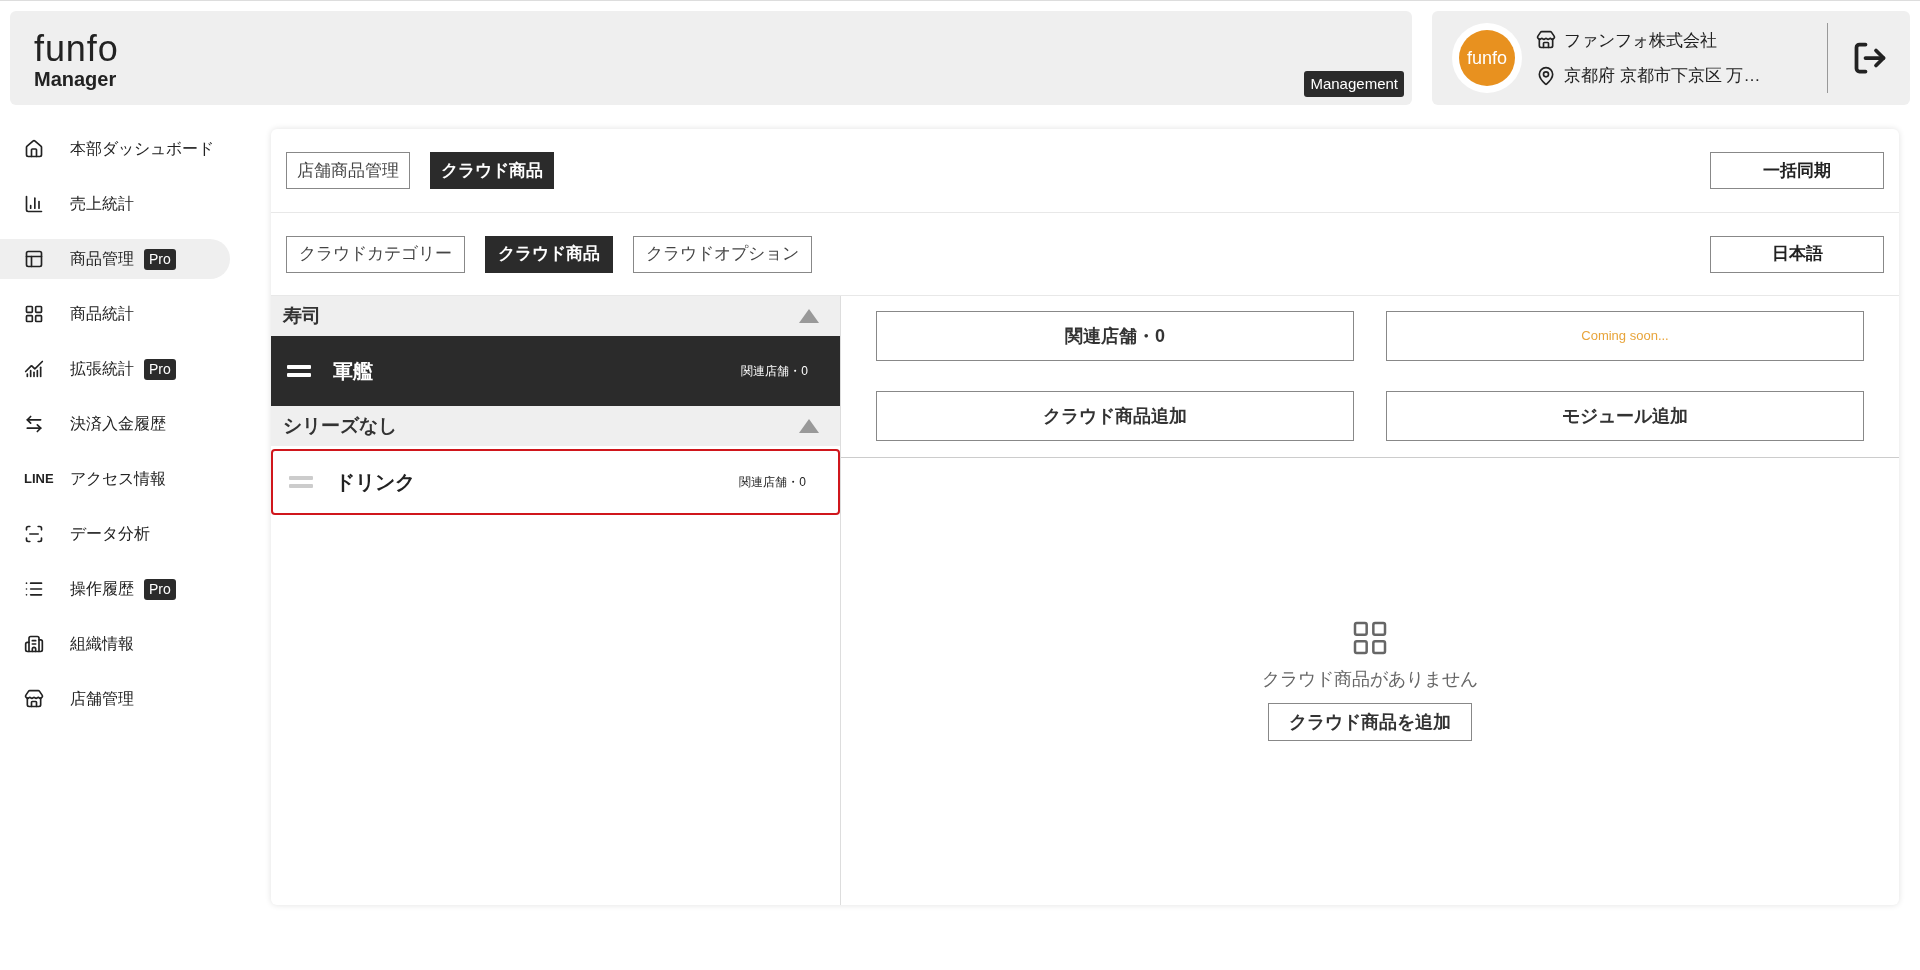  I want to click on sidebar-item: 店舗管理, so click(115, 699).